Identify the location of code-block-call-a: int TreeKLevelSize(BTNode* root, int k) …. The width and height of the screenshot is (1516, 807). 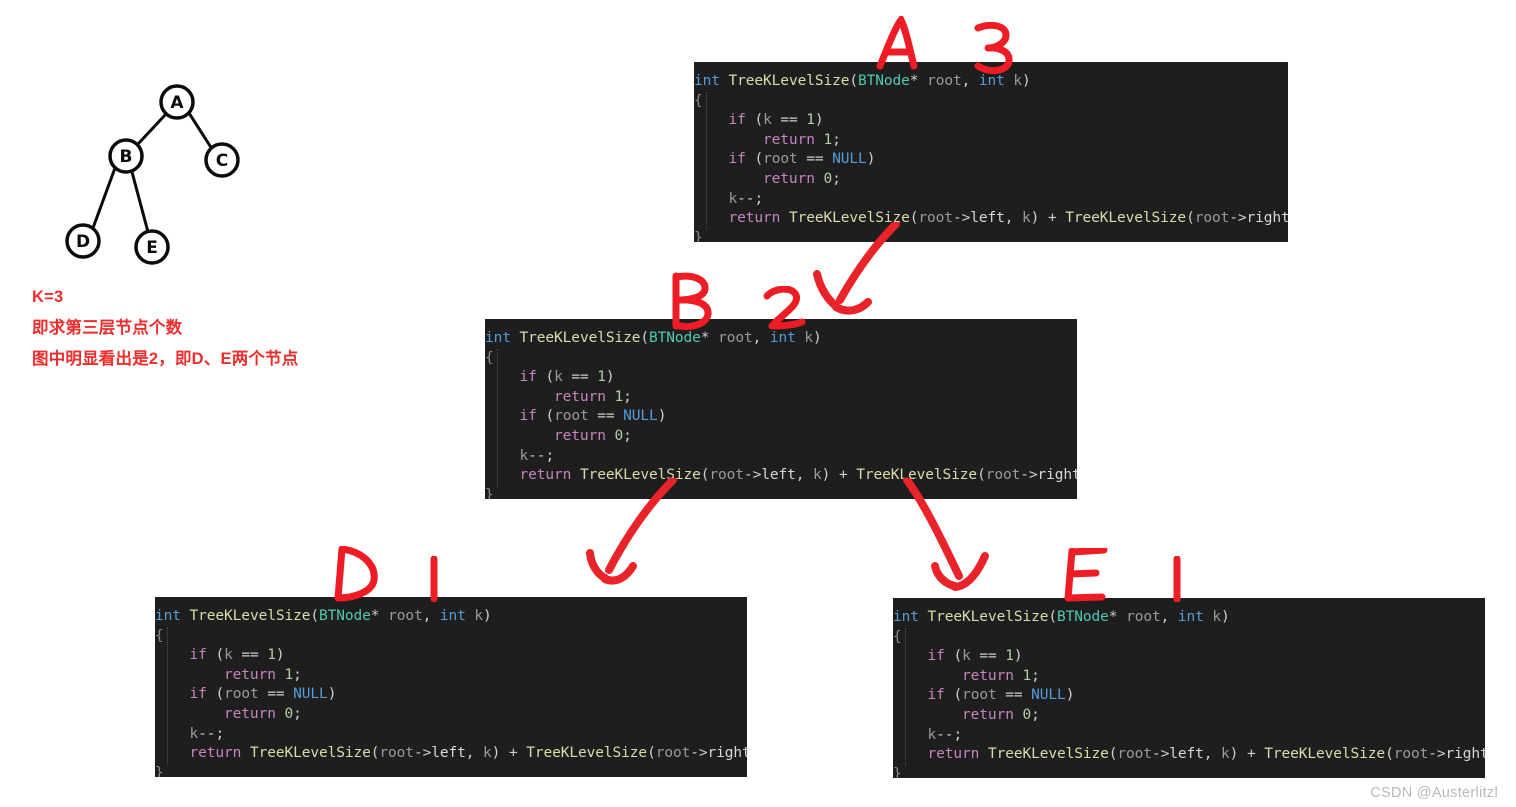
(991, 152).